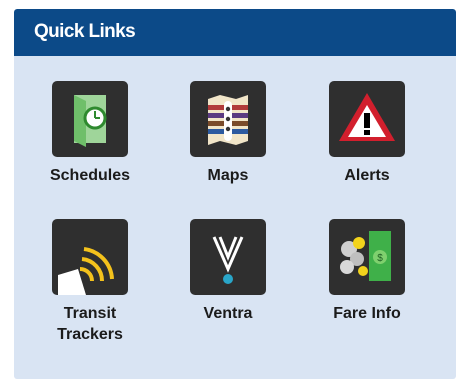 The image size is (464, 381). I want to click on quick-link-label: Schedules, so click(90, 175).